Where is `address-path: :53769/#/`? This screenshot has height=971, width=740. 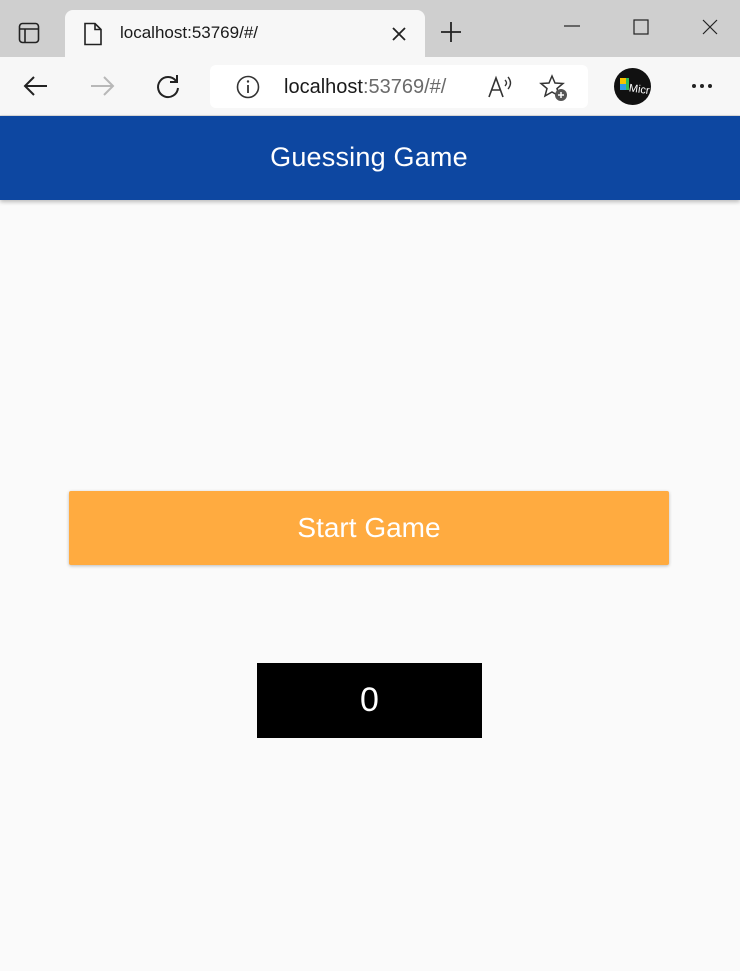 address-path: :53769/#/ is located at coordinates (404, 87).